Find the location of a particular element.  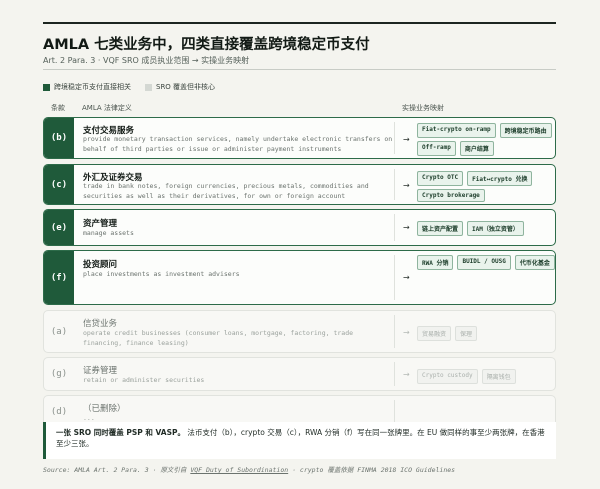

column-header-definition: AMLA 法律定义 is located at coordinates (107, 108).